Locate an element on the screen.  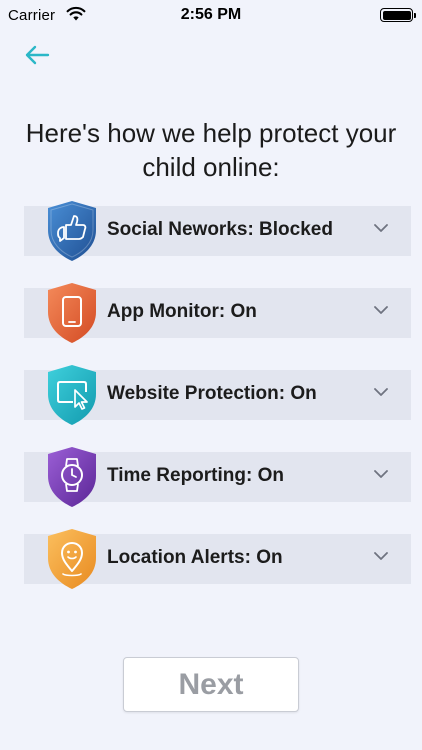
feature-row-location-alerts: Location Alerts: On is located at coordinates (217, 559).